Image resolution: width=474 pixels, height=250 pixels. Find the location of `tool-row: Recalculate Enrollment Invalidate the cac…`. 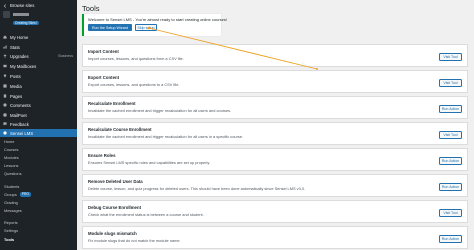

tool-row: Recalculate Enrollment Invalidate the cac… is located at coordinates (275, 107).